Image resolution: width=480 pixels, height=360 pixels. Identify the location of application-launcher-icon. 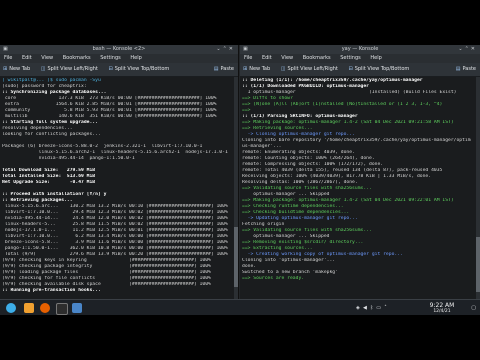
(11, 308).